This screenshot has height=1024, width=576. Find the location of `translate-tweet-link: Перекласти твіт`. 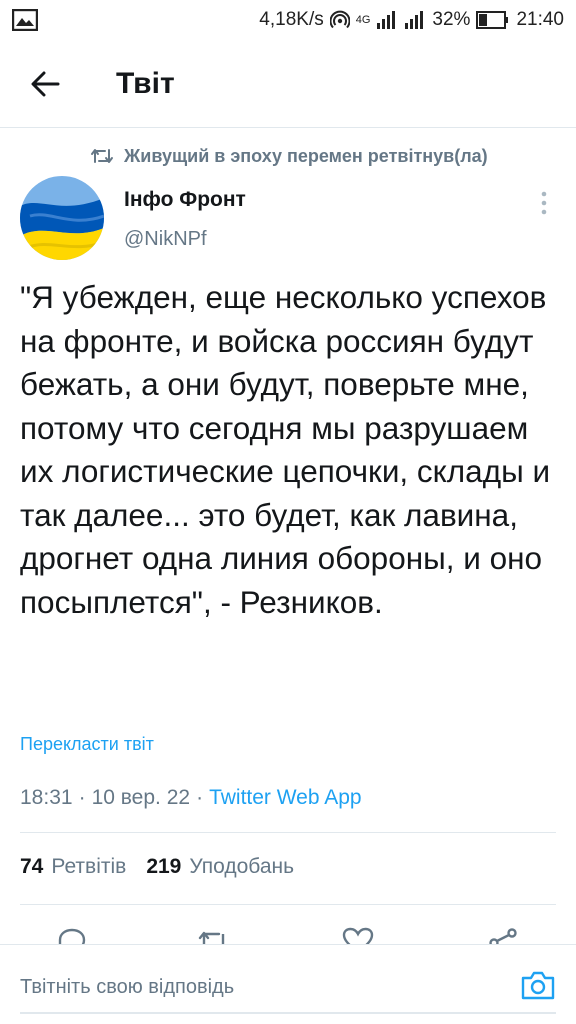

translate-tweet-link: Перекласти твіт is located at coordinates (87, 744).